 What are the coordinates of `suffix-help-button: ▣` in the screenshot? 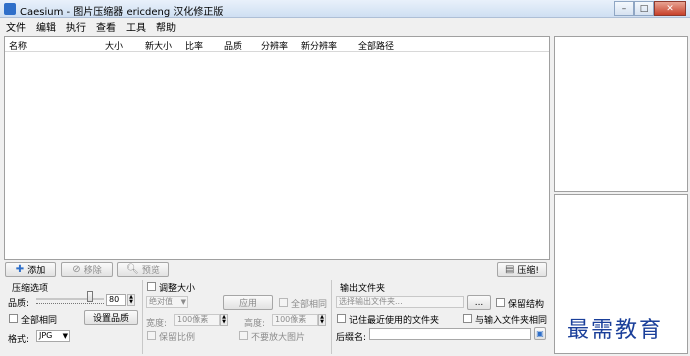 It's located at (540, 333).